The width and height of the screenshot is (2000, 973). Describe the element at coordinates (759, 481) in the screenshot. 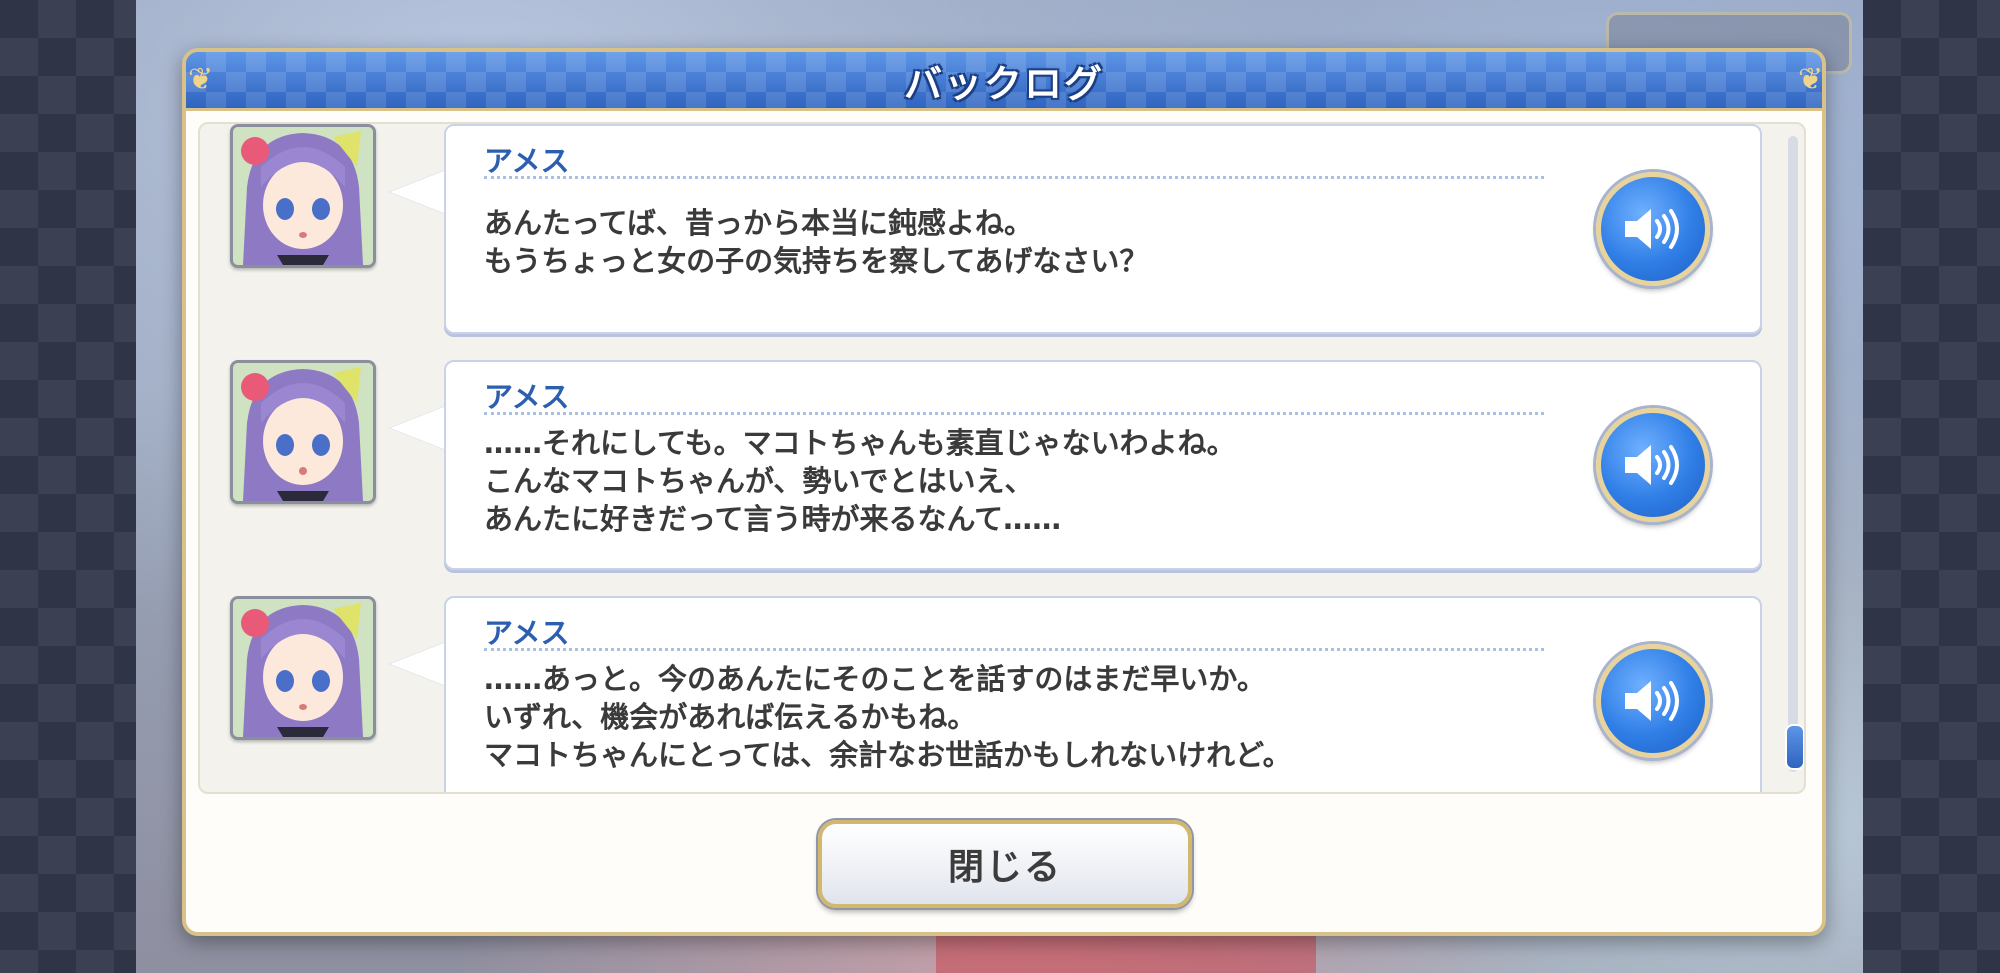

I see `dialogue-line: こんなマコトちゃんが、勢いでとはいえ、` at that location.